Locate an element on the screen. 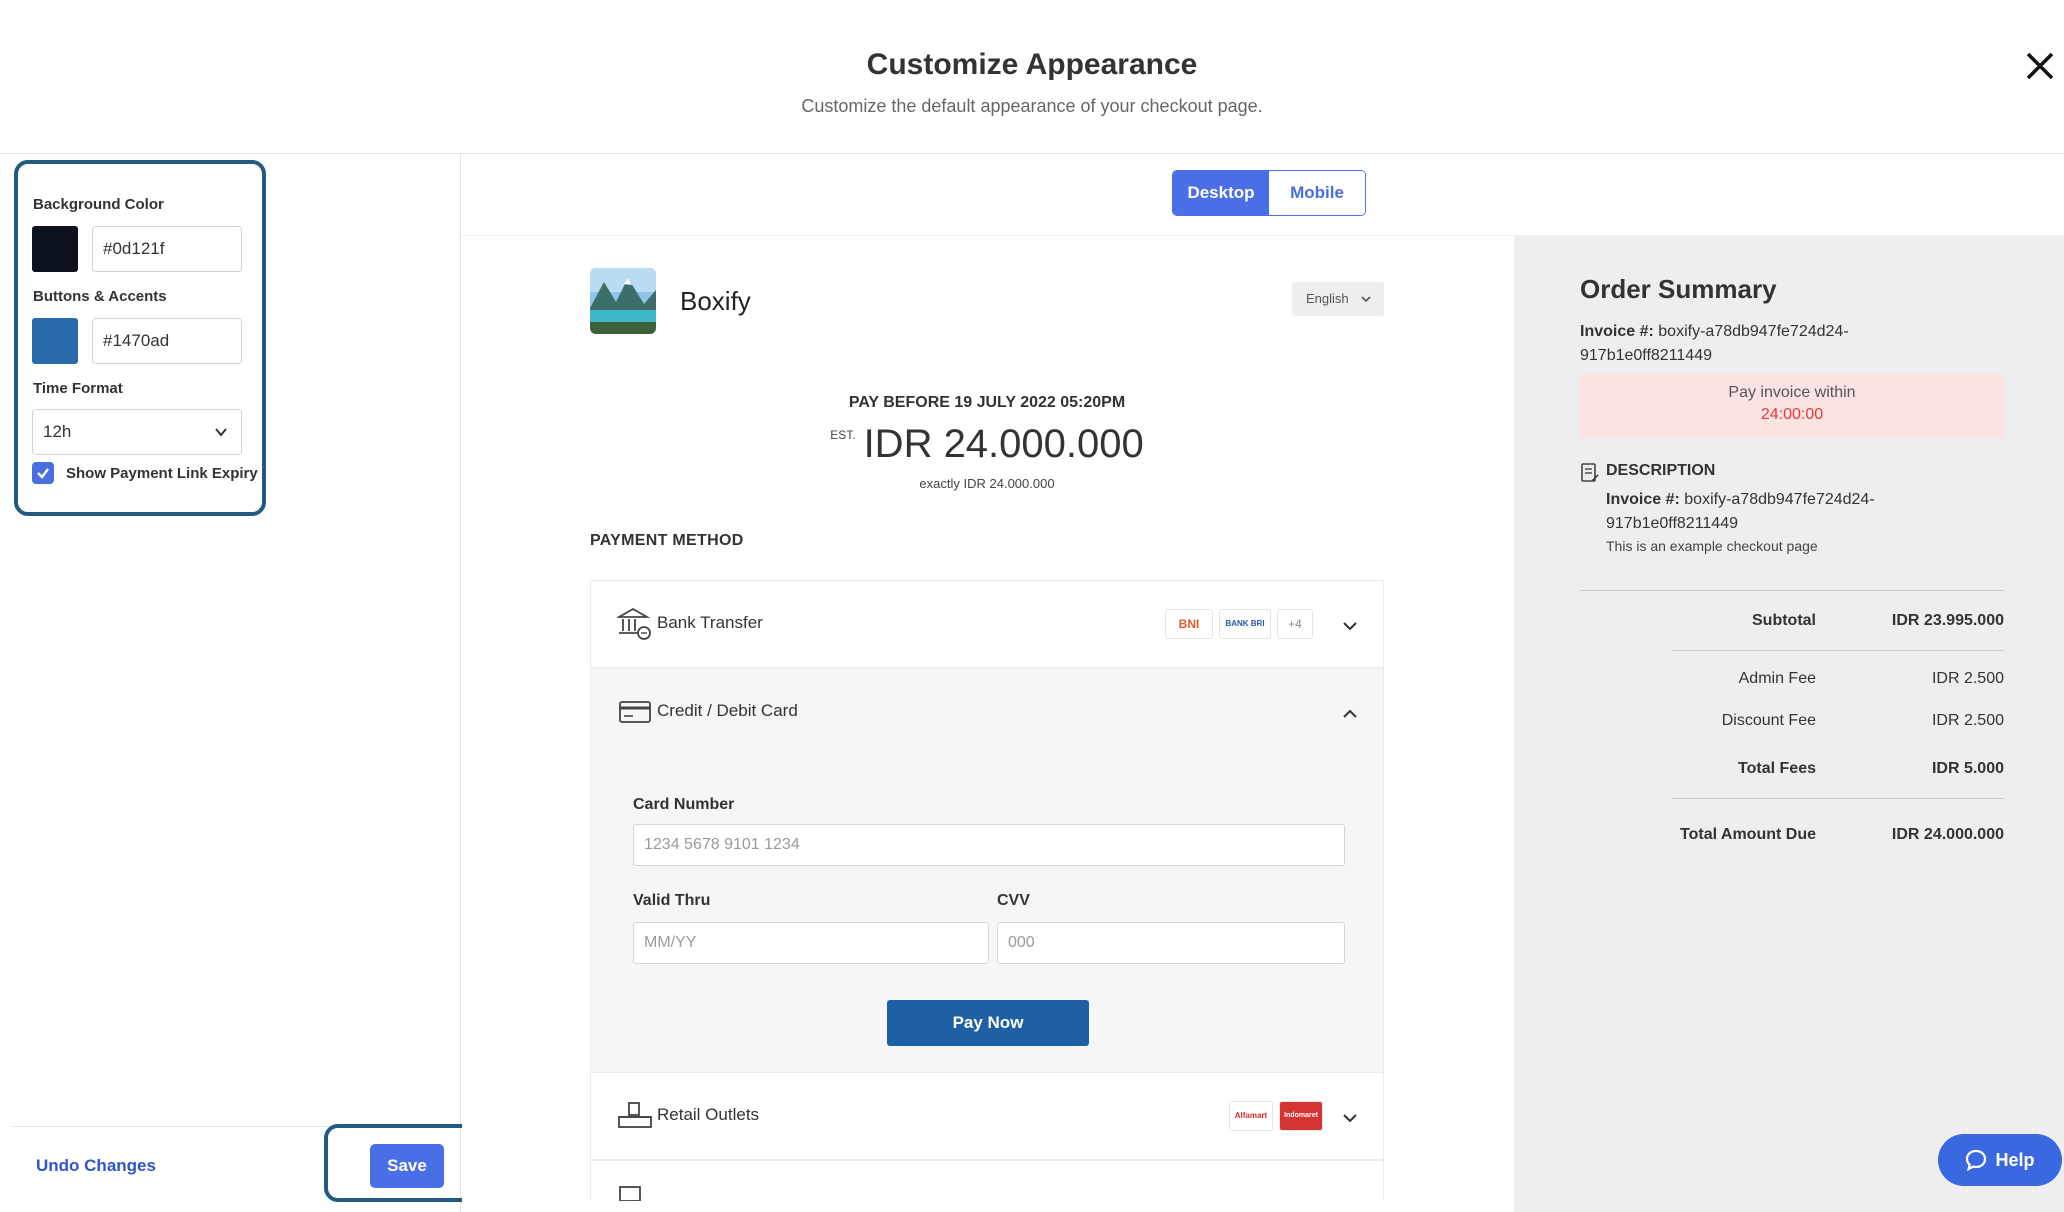 This screenshot has height=1212, width=2064. store-counter-icon is located at coordinates (635, 1115).